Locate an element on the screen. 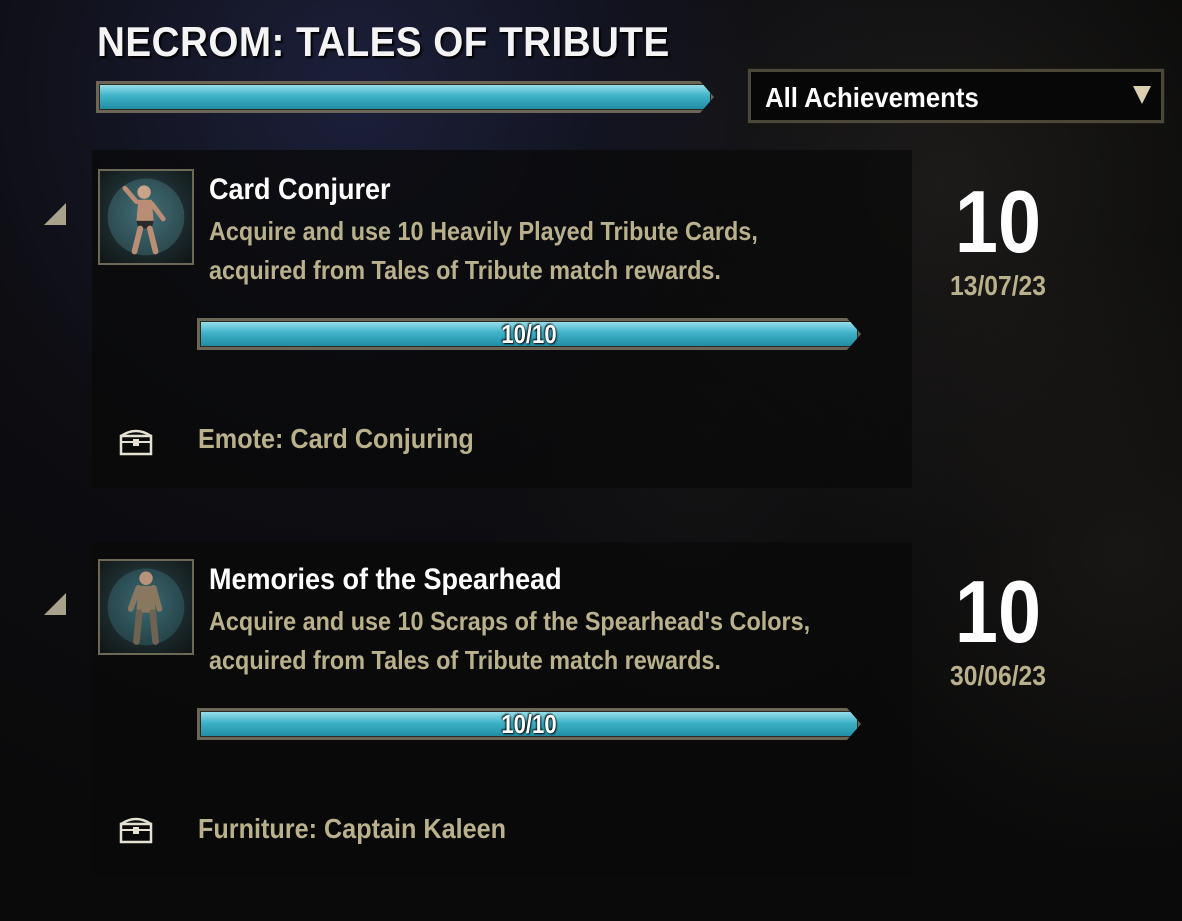 The height and width of the screenshot is (921, 1182). achievement-reward: Emote: Card Conjuring is located at coordinates (336, 438).